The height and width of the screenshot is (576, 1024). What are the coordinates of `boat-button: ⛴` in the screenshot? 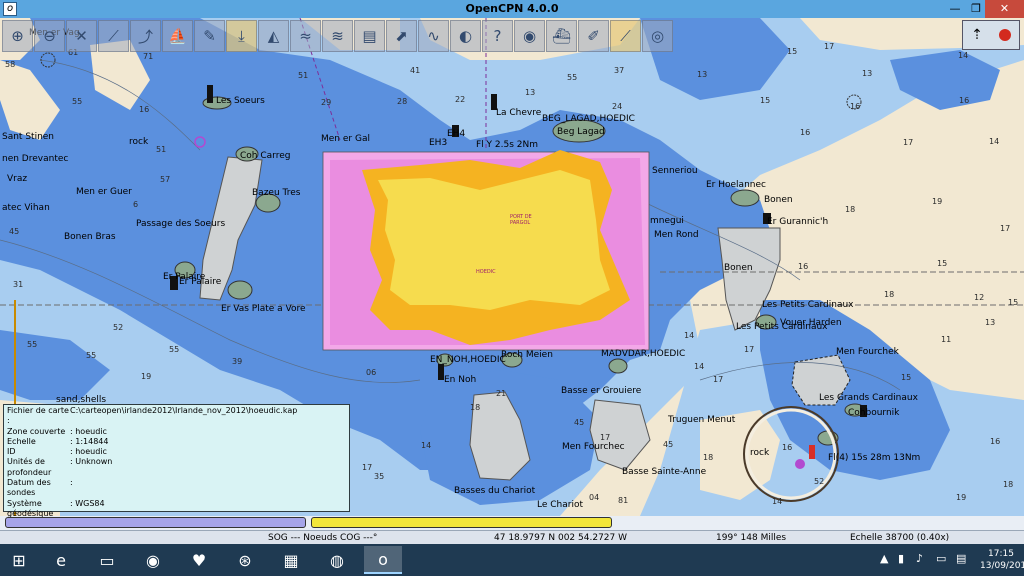 It's located at (561, 36).